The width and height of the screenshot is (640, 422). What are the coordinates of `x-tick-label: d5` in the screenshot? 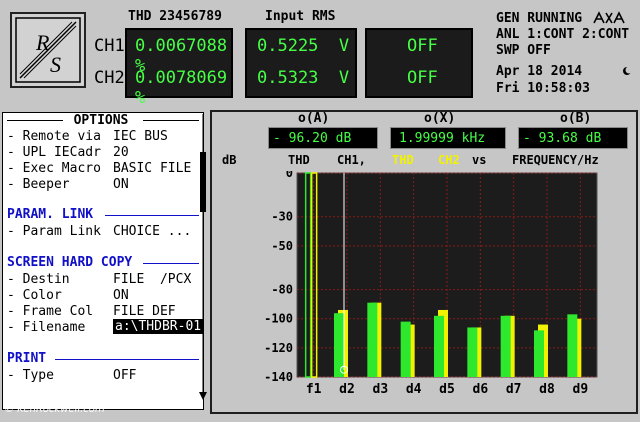 It's located at (447, 389).